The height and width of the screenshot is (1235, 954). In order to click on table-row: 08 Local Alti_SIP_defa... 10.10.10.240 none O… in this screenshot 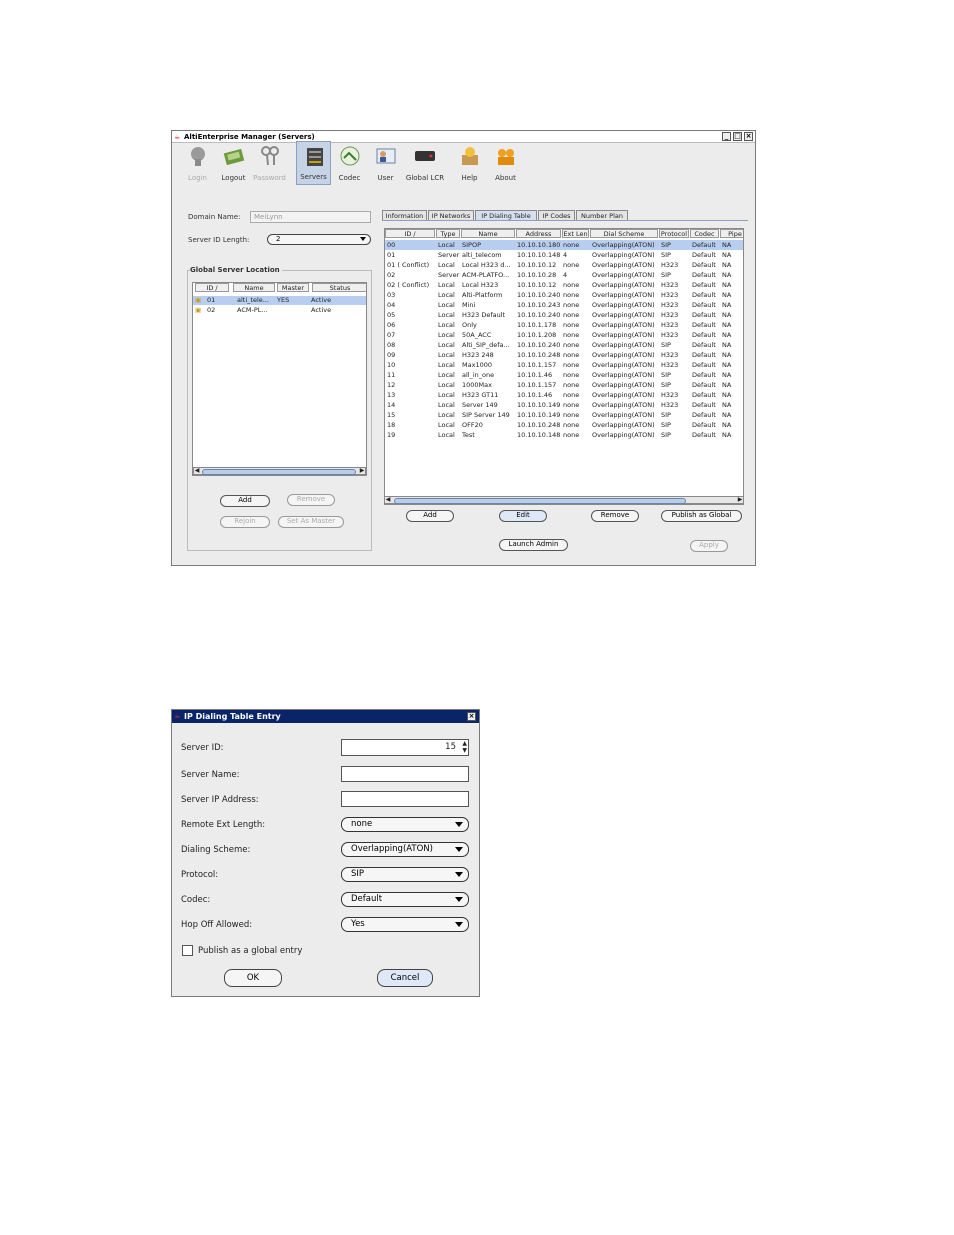, I will do `click(564, 345)`.